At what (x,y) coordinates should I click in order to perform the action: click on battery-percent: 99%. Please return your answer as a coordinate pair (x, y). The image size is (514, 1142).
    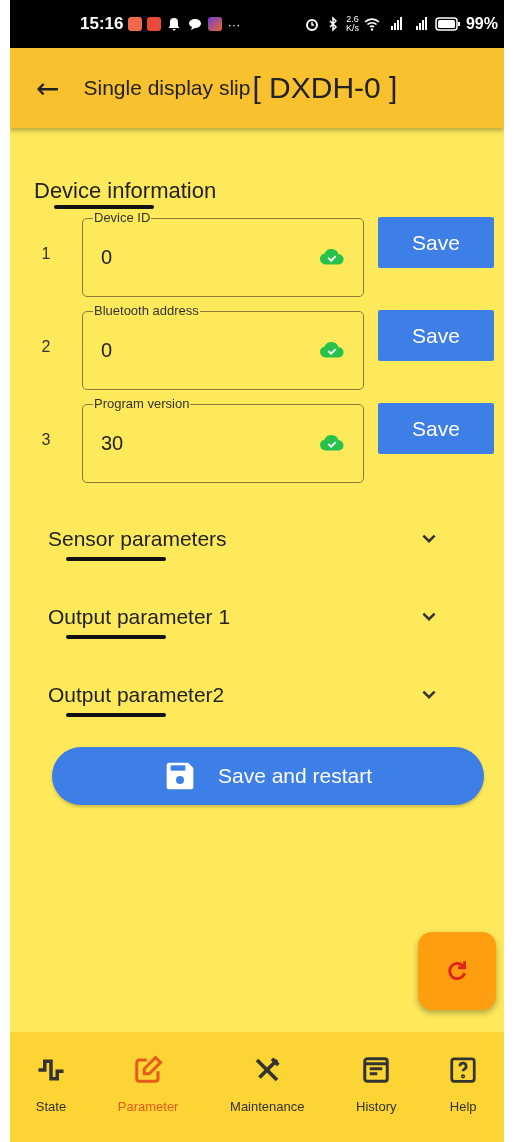
    Looking at the image, I should click on (481, 24).